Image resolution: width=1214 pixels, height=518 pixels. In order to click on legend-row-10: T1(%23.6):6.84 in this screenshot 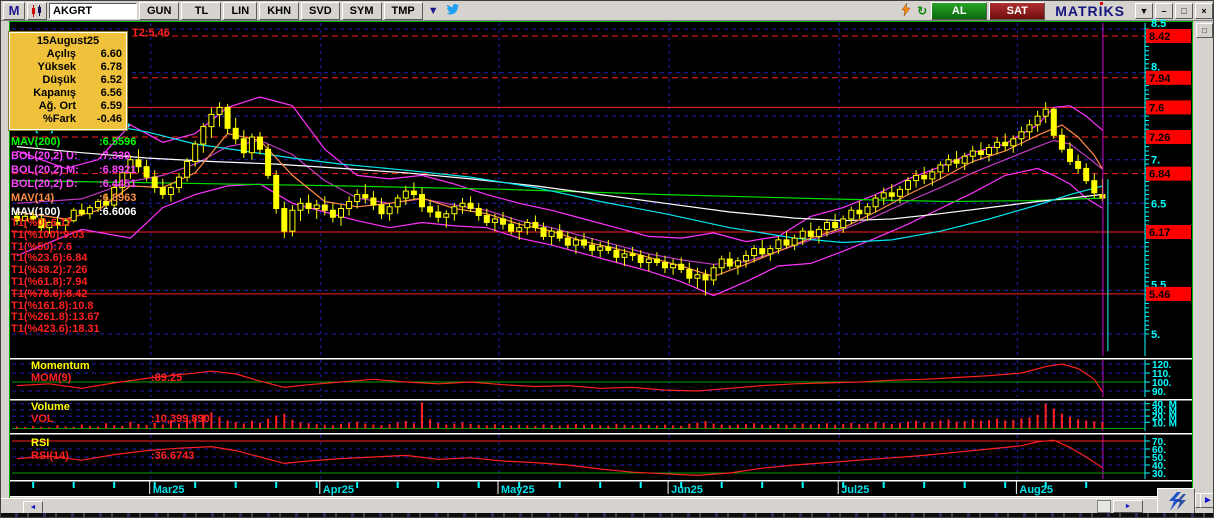, I will do `click(49, 258)`.